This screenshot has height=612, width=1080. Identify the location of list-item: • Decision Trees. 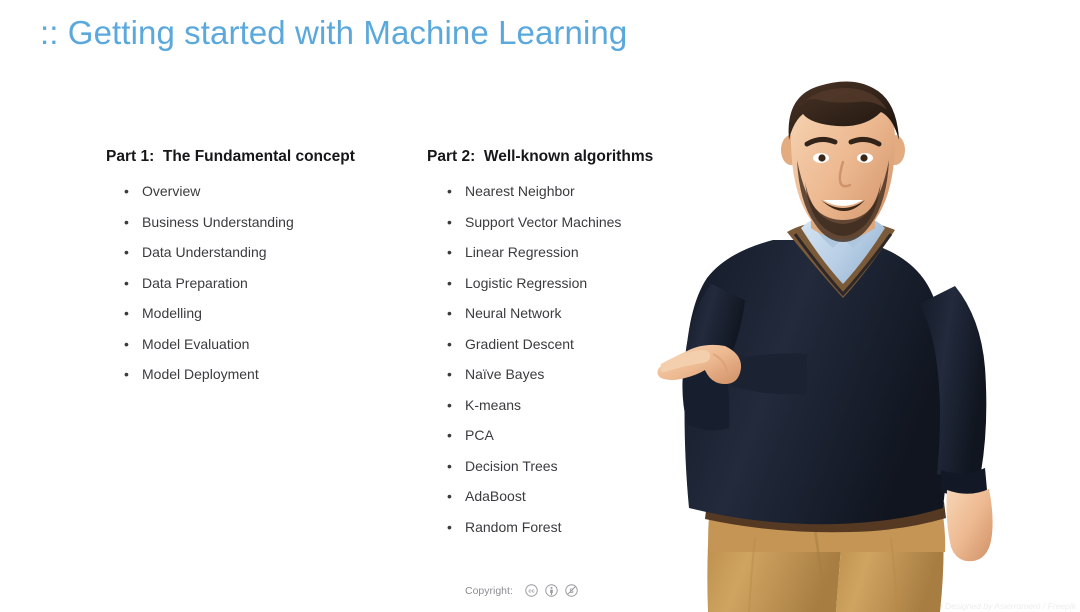
(557, 473).